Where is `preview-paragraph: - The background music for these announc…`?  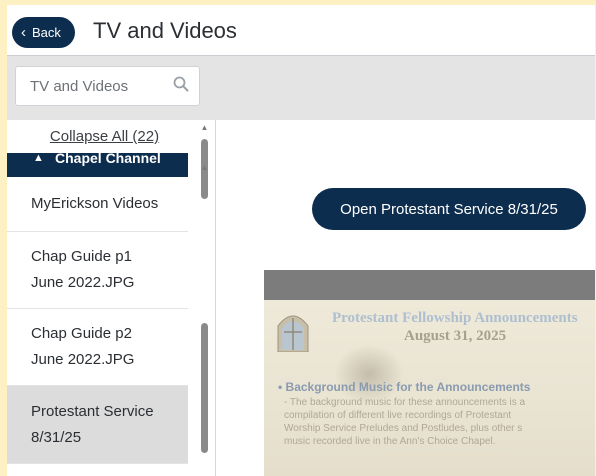 preview-paragraph: - The background music for these announc… is located at coordinates (439, 422).